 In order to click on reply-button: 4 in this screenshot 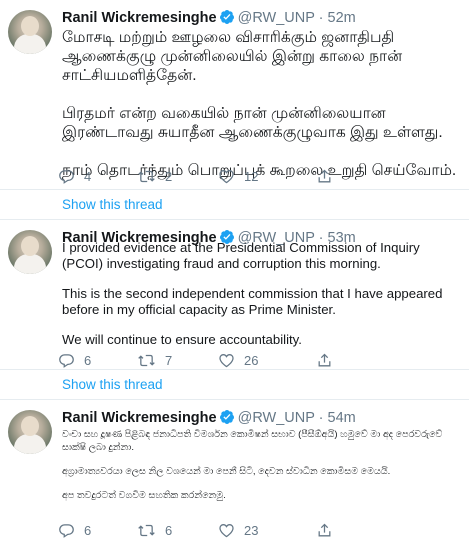, I will do `click(74, 176)`.